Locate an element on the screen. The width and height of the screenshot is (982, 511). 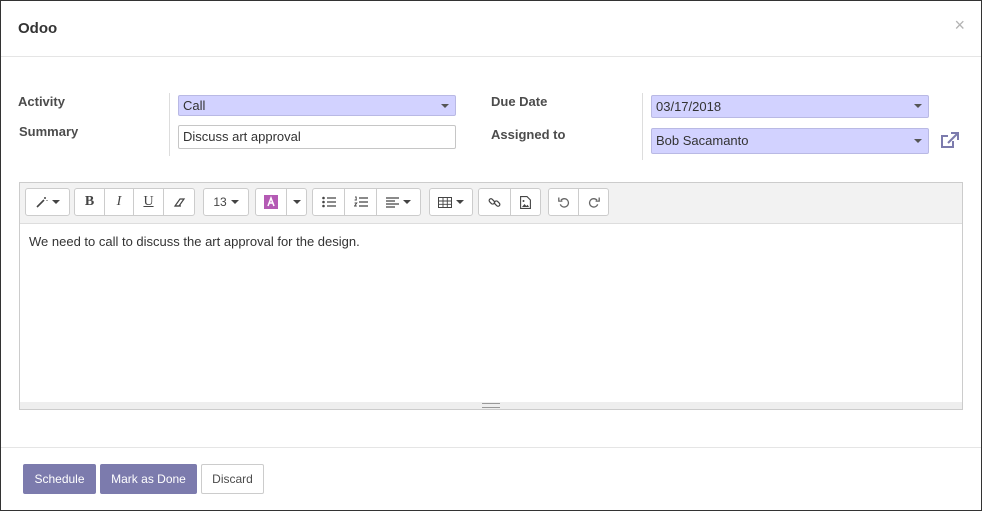
summary-label: Summary is located at coordinates (49, 131).